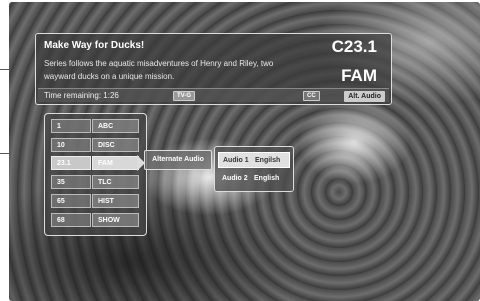  Describe the element at coordinates (115, 220) in the screenshot. I see `channel-name: SHOW` at that location.